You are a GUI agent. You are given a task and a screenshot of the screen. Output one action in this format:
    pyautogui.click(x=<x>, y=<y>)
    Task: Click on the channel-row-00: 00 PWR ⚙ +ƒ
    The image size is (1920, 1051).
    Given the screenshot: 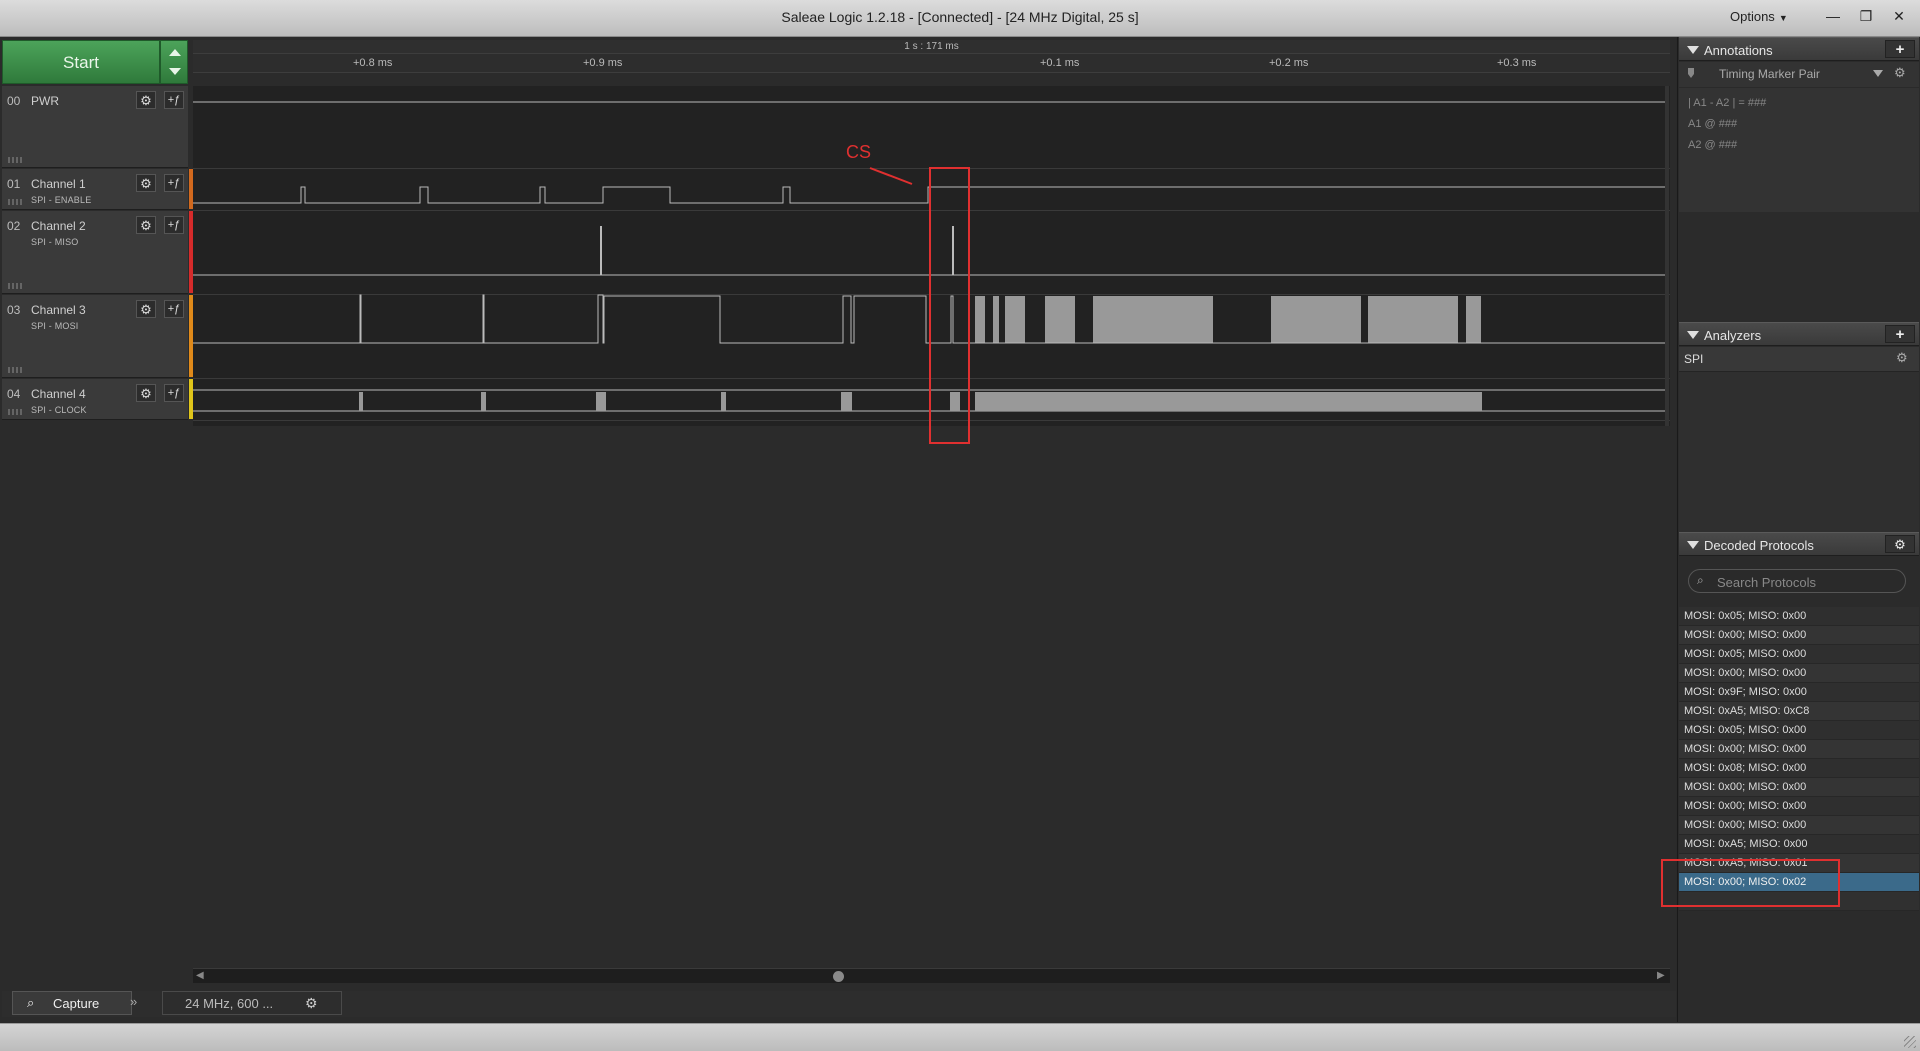 What is the action you would take?
    pyautogui.click(x=95, y=127)
    